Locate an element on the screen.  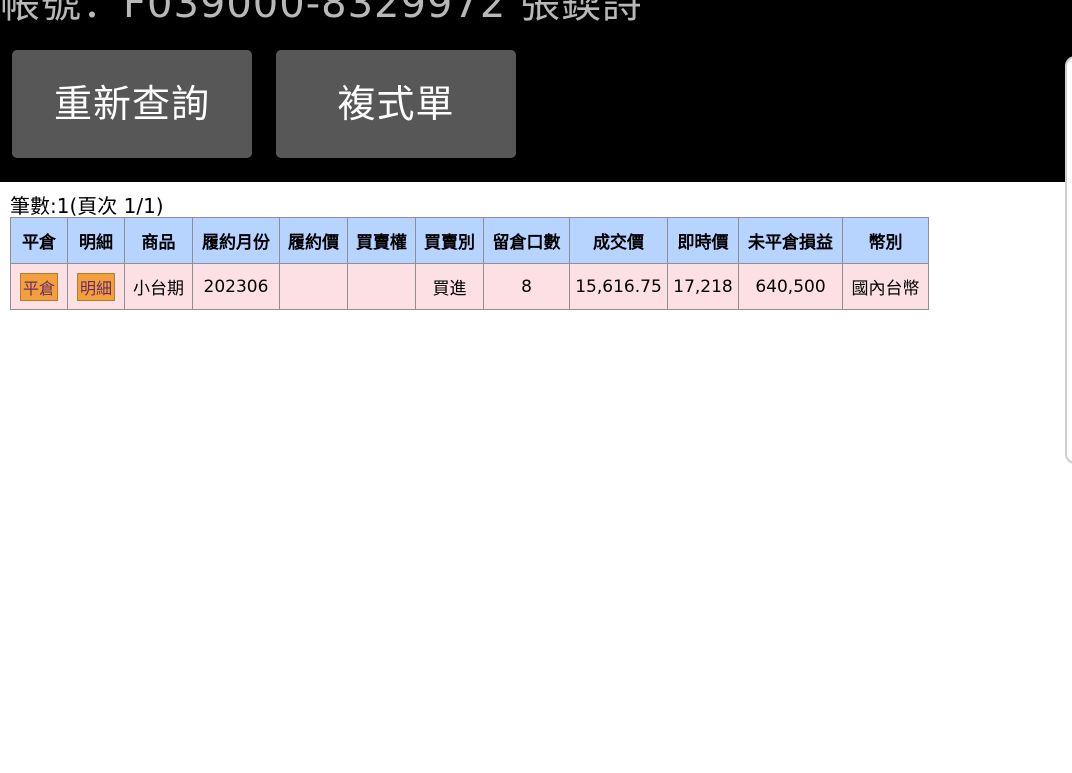
close-position-button: 平倉 is located at coordinates (38, 286).